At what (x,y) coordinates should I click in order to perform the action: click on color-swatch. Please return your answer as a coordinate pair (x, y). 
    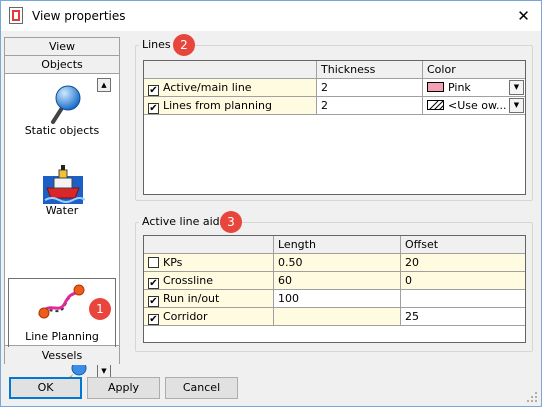
    Looking at the image, I should click on (435, 87).